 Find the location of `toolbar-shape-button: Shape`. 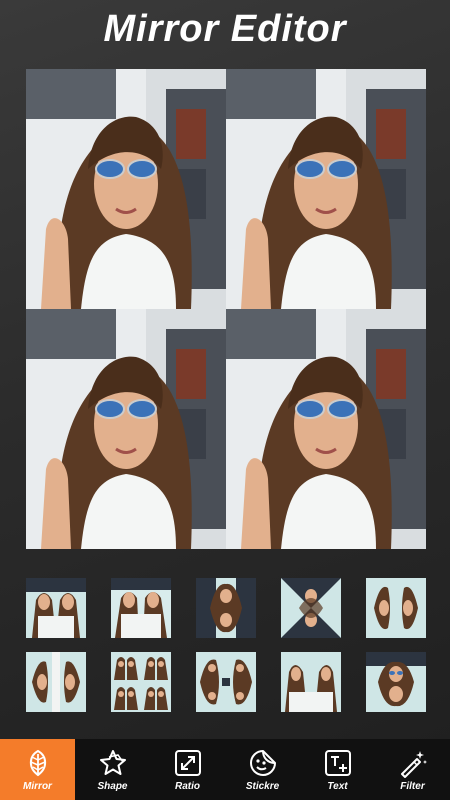

toolbar-shape-button: Shape is located at coordinates (112, 769).